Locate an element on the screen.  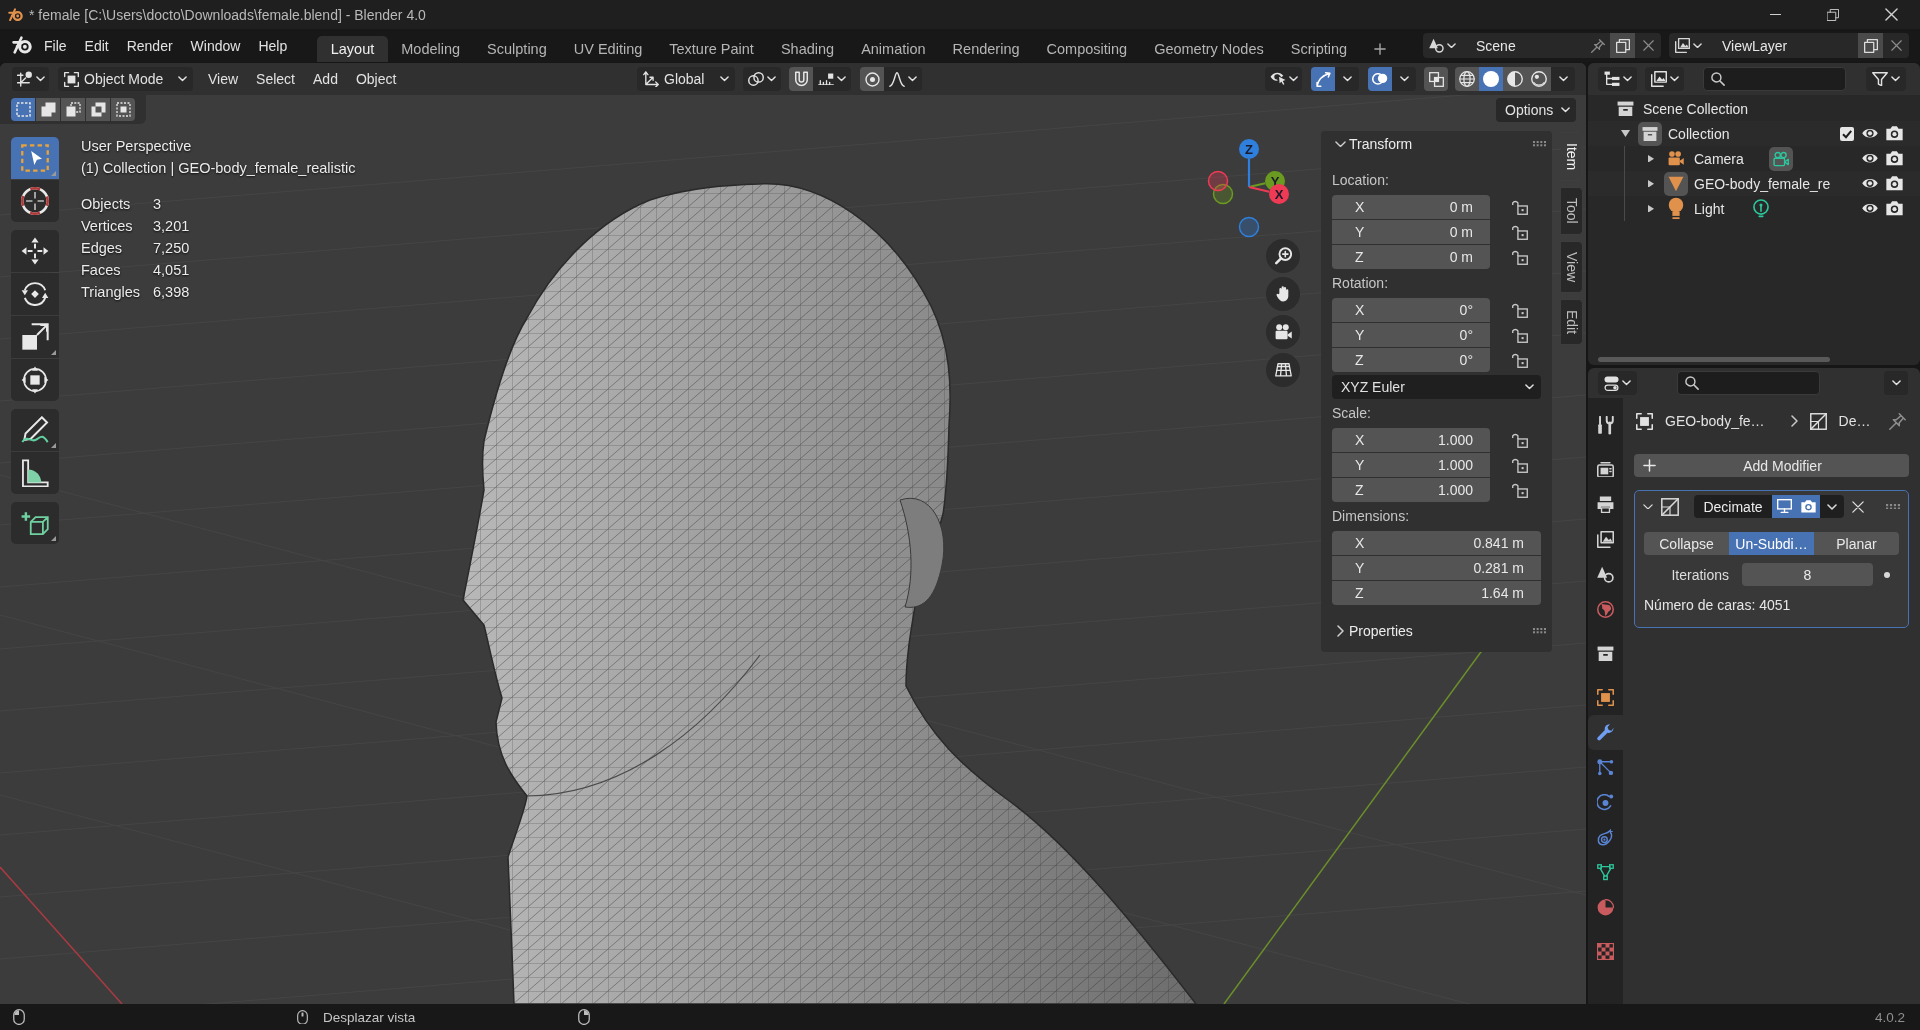
add-modifier-button: Add Modifier is located at coordinates (1771, 465).